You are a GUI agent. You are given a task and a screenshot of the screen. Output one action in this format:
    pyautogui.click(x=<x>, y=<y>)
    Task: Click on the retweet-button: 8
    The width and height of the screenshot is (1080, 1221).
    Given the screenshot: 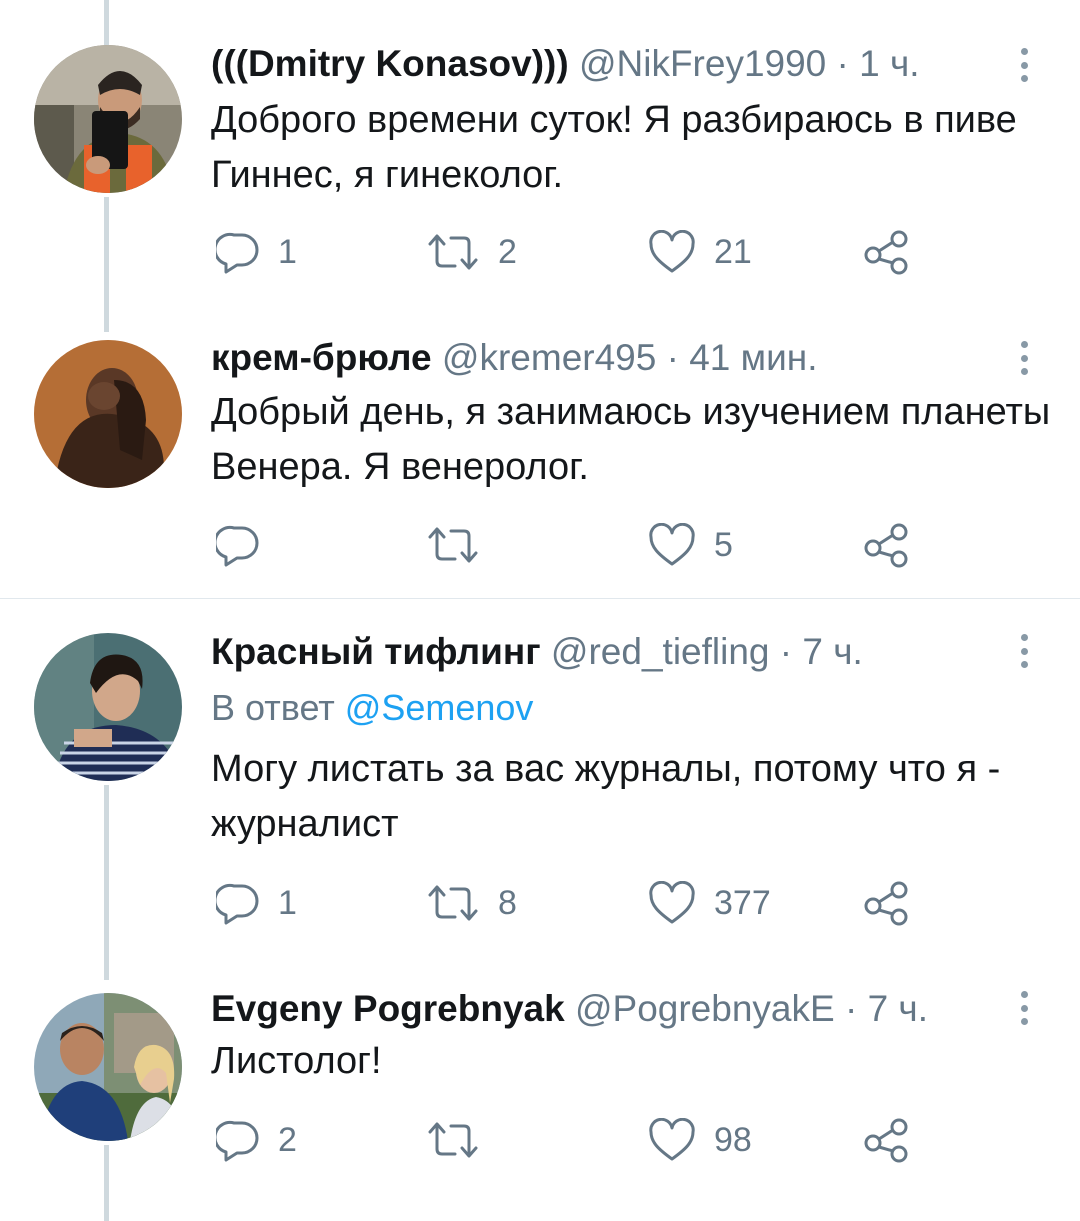 What is the action you would take?
    pyautogui.click(x=471, y=903)
    